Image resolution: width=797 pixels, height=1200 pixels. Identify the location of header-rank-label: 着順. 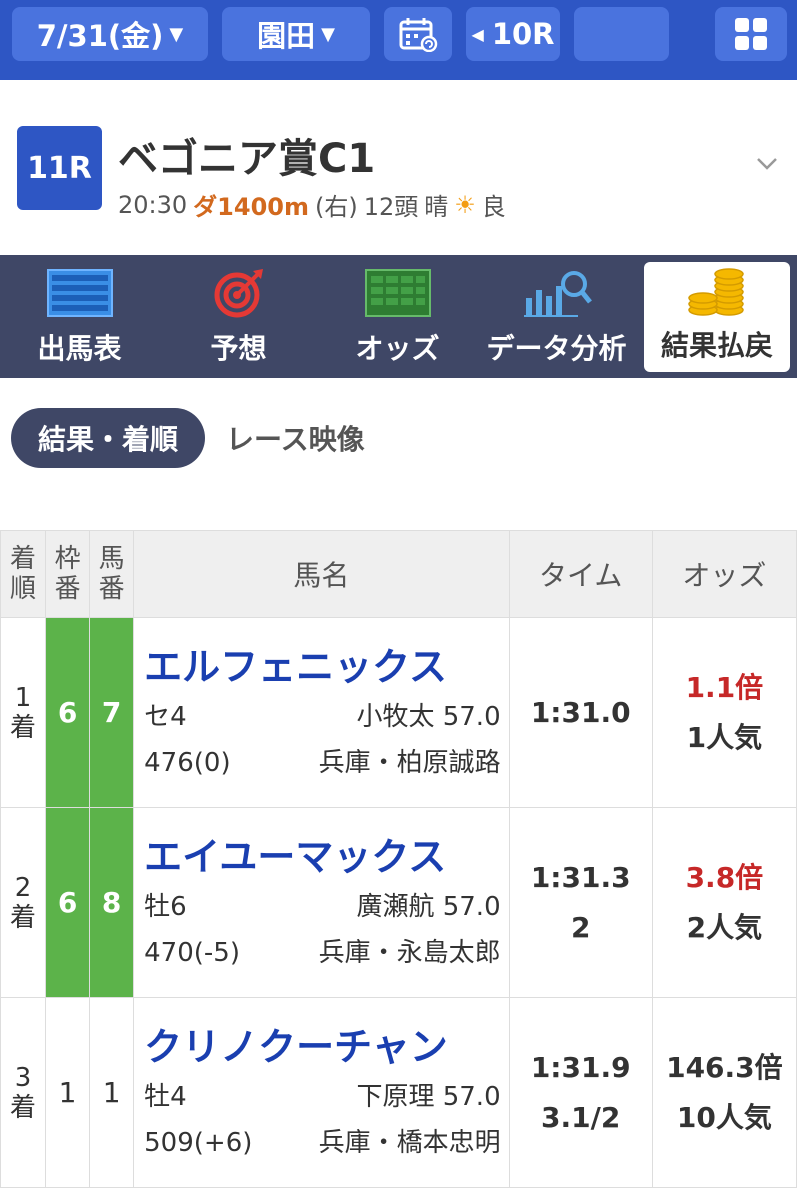
(23, 574).